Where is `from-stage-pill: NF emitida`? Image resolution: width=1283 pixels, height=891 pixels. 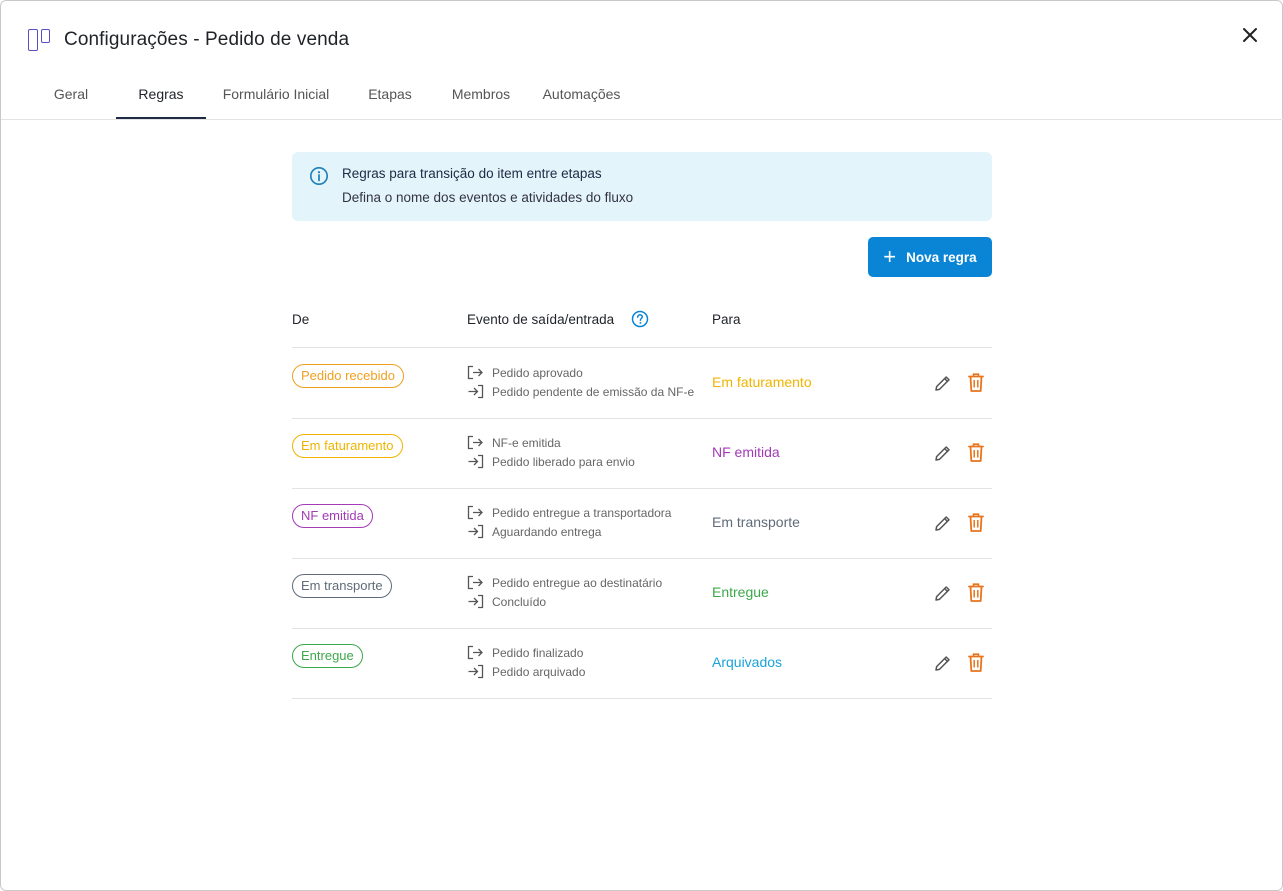 from-stage-pill: NF emitida is located at coordinates (332, 516).